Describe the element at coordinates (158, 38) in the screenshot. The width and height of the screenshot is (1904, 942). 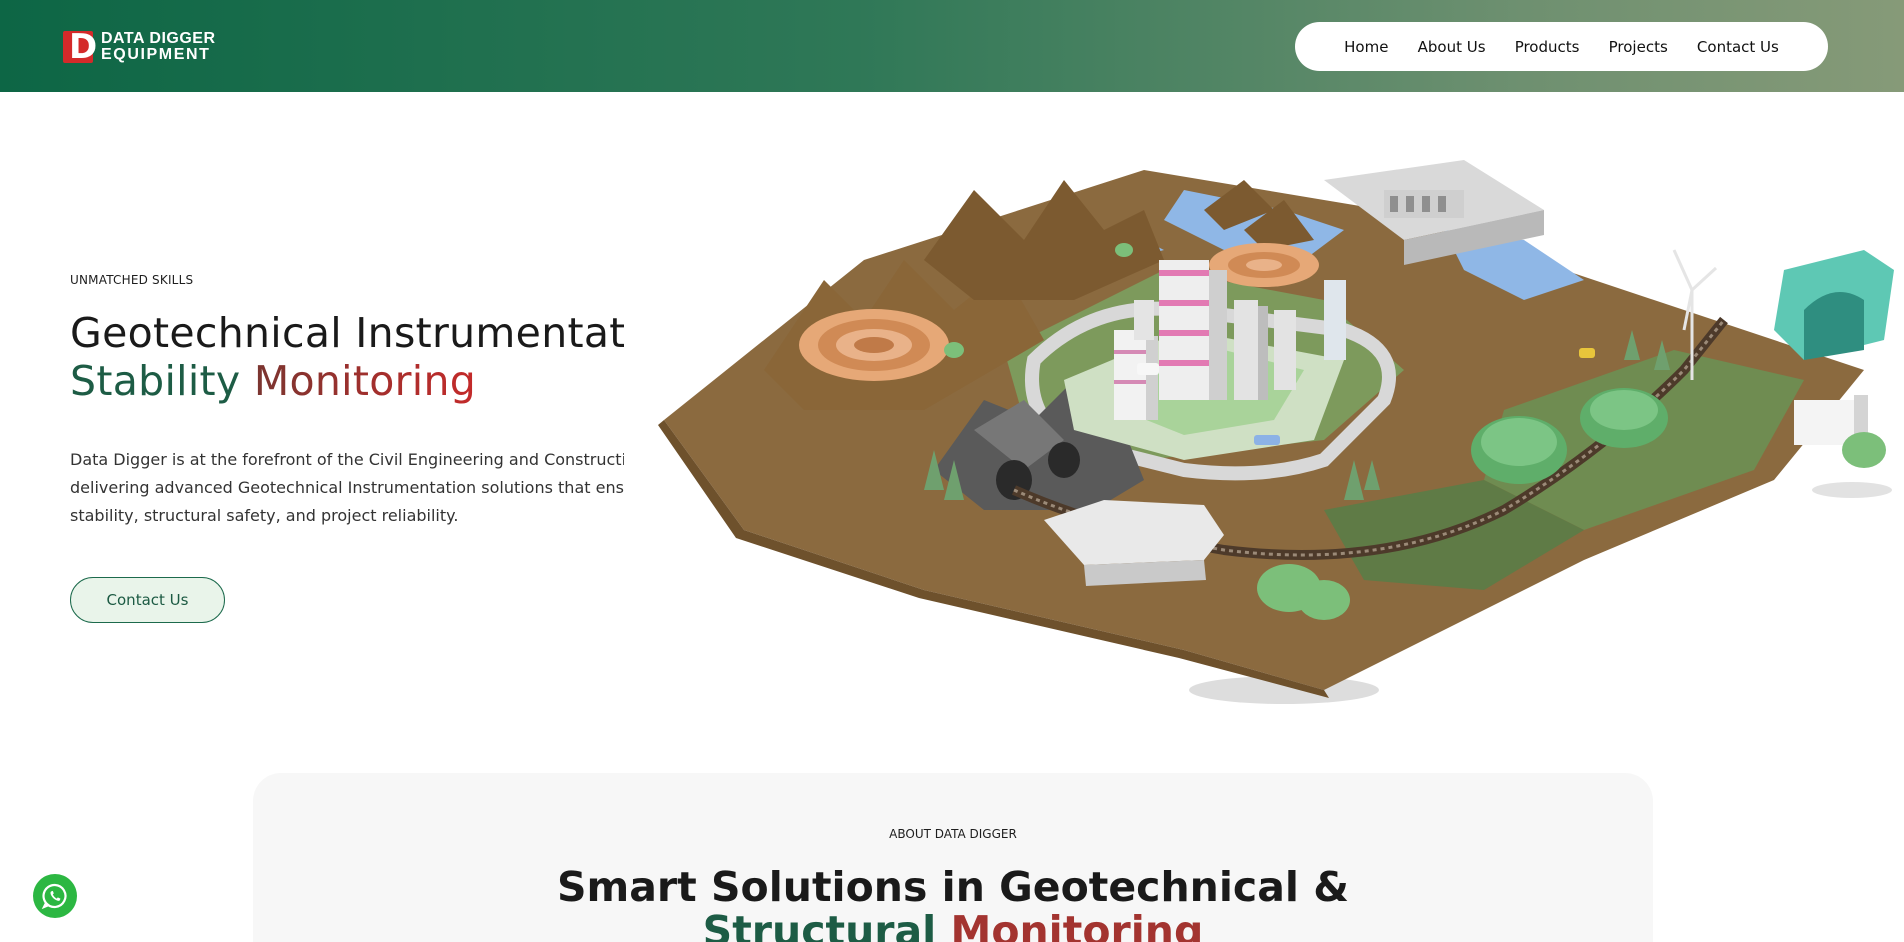
I see `brand-name-line1: DATA DIGGER` at that location.